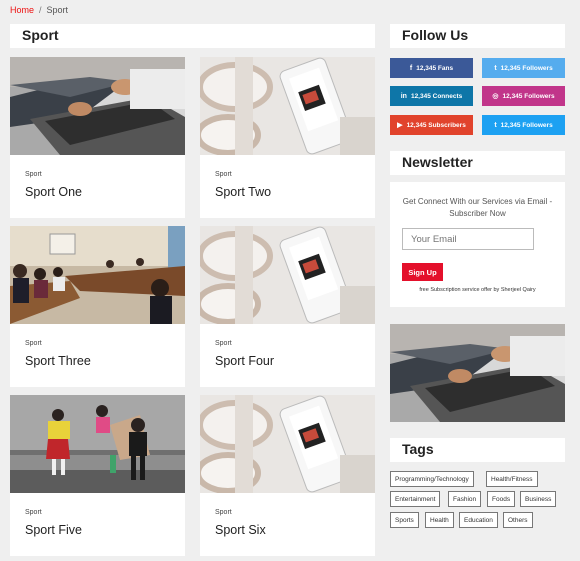  I want to click on social-count: 12,345 Subscribers, so click(436, 125).